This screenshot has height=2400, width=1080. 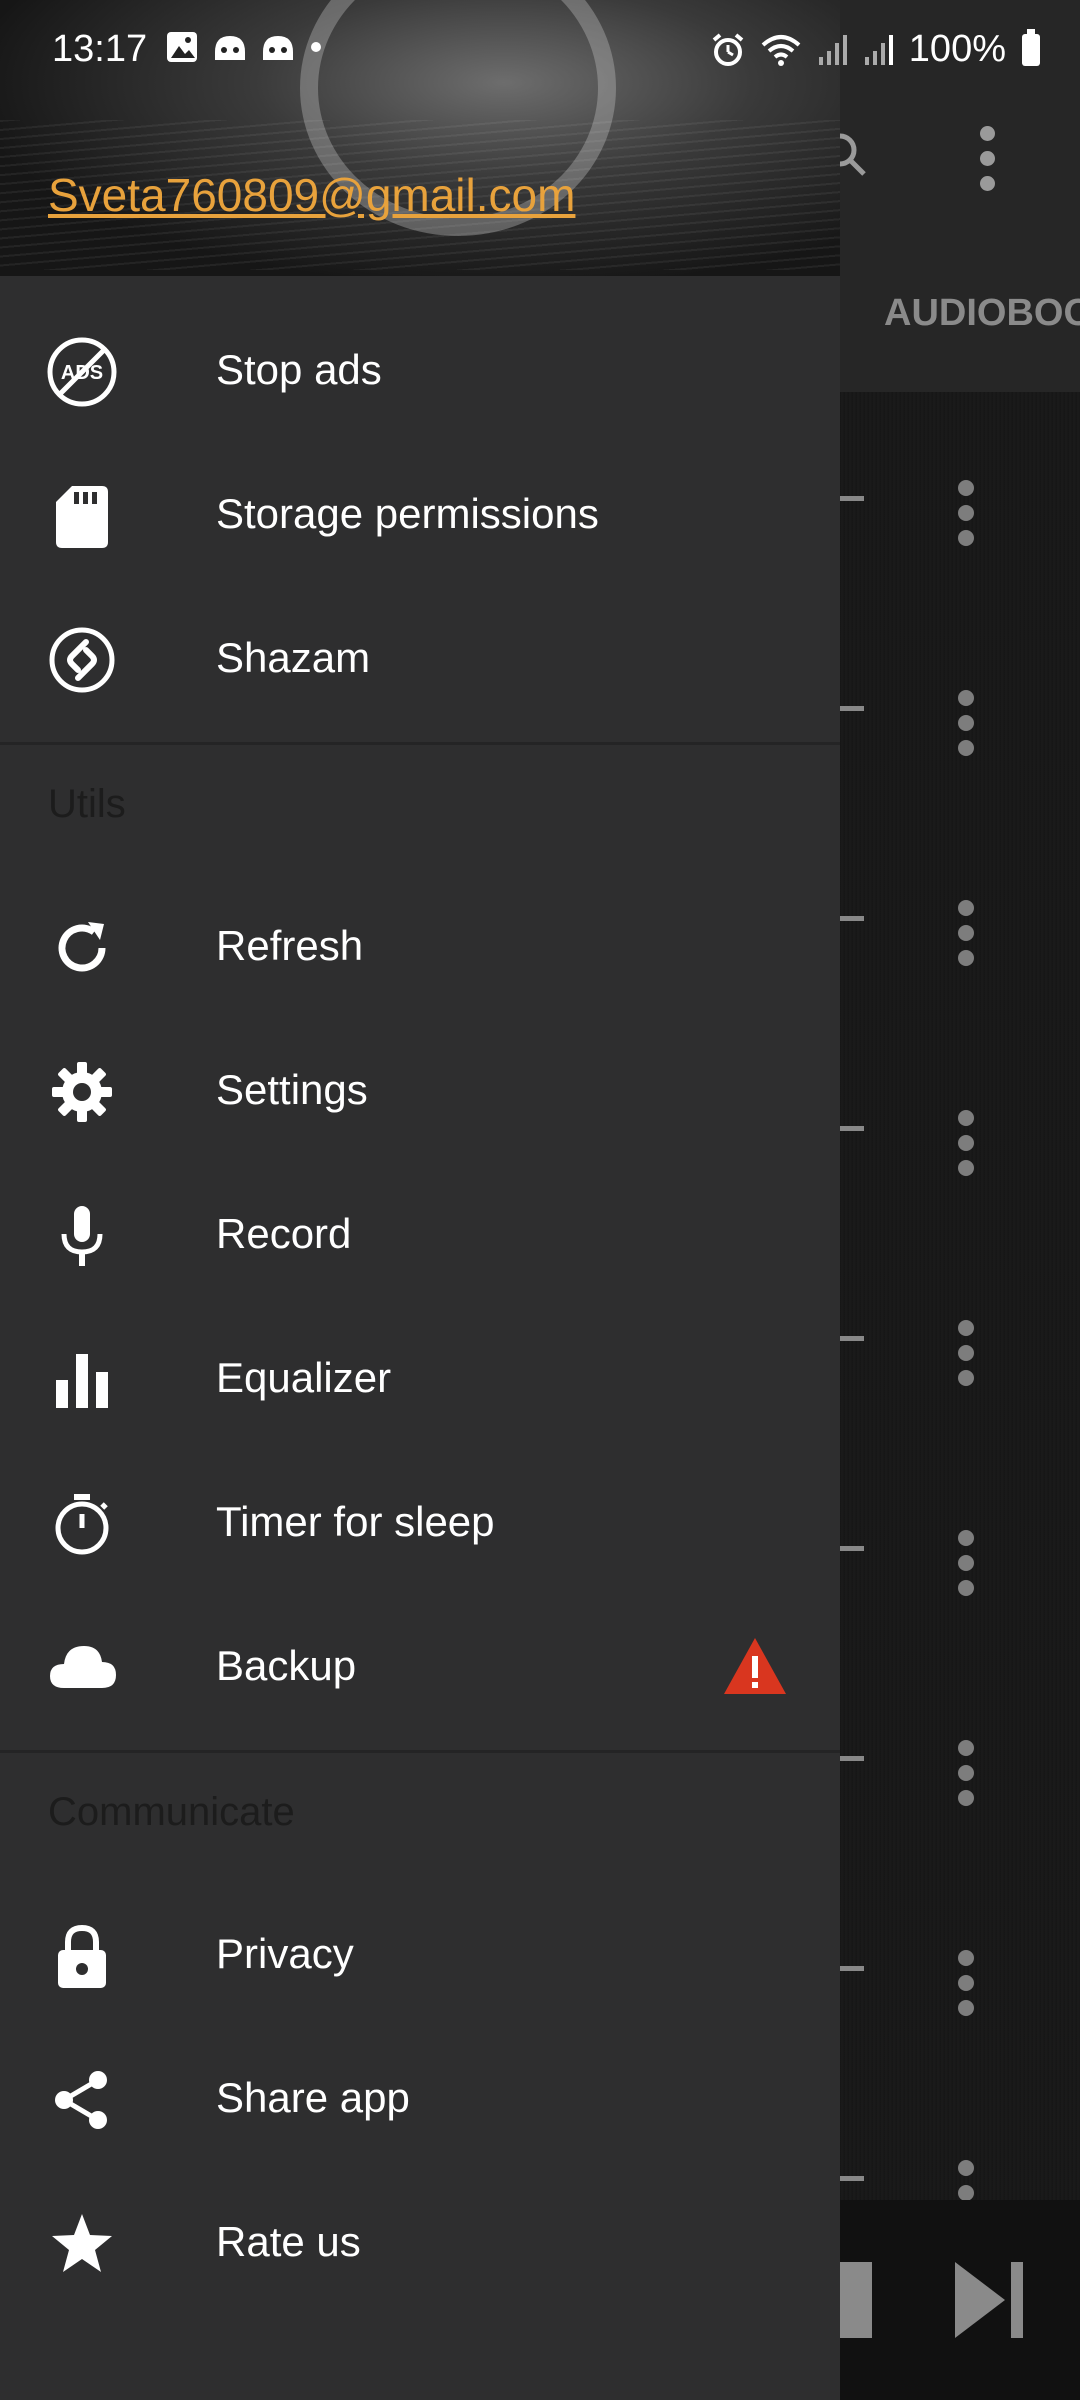 What do you see at coordinates (990, 2300) in the screenshot?
I see `skip-next-icon` at bounding box center [990, 2300].